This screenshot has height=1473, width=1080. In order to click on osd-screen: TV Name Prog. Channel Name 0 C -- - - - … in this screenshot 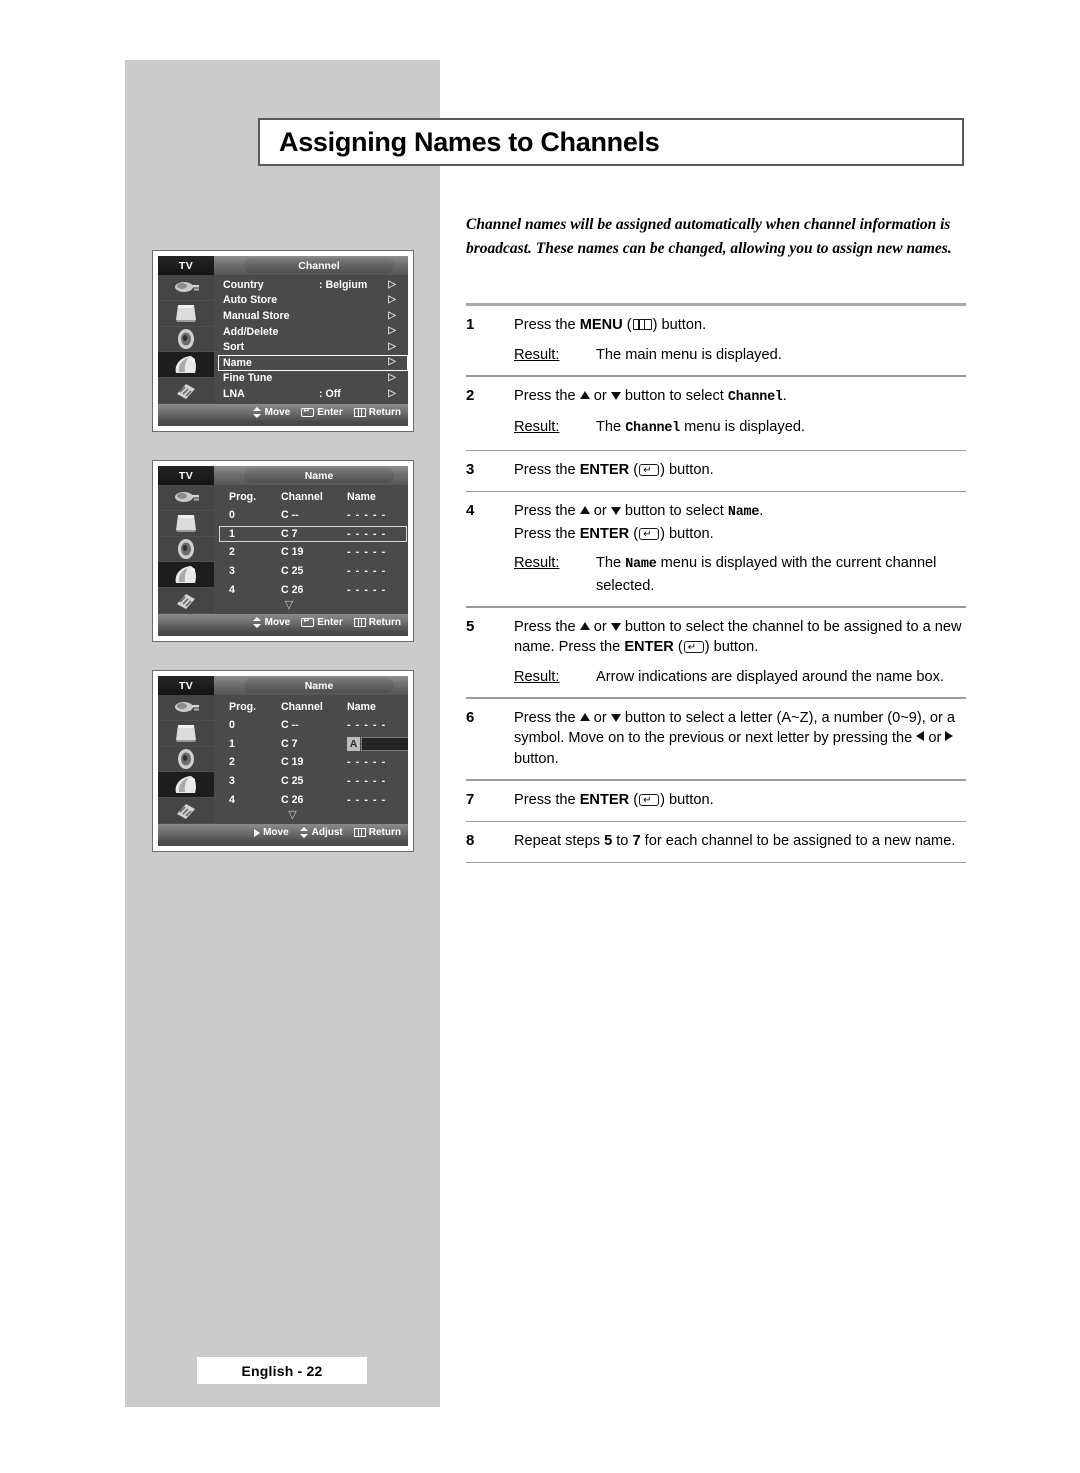, I will do `click(283, 761)`.